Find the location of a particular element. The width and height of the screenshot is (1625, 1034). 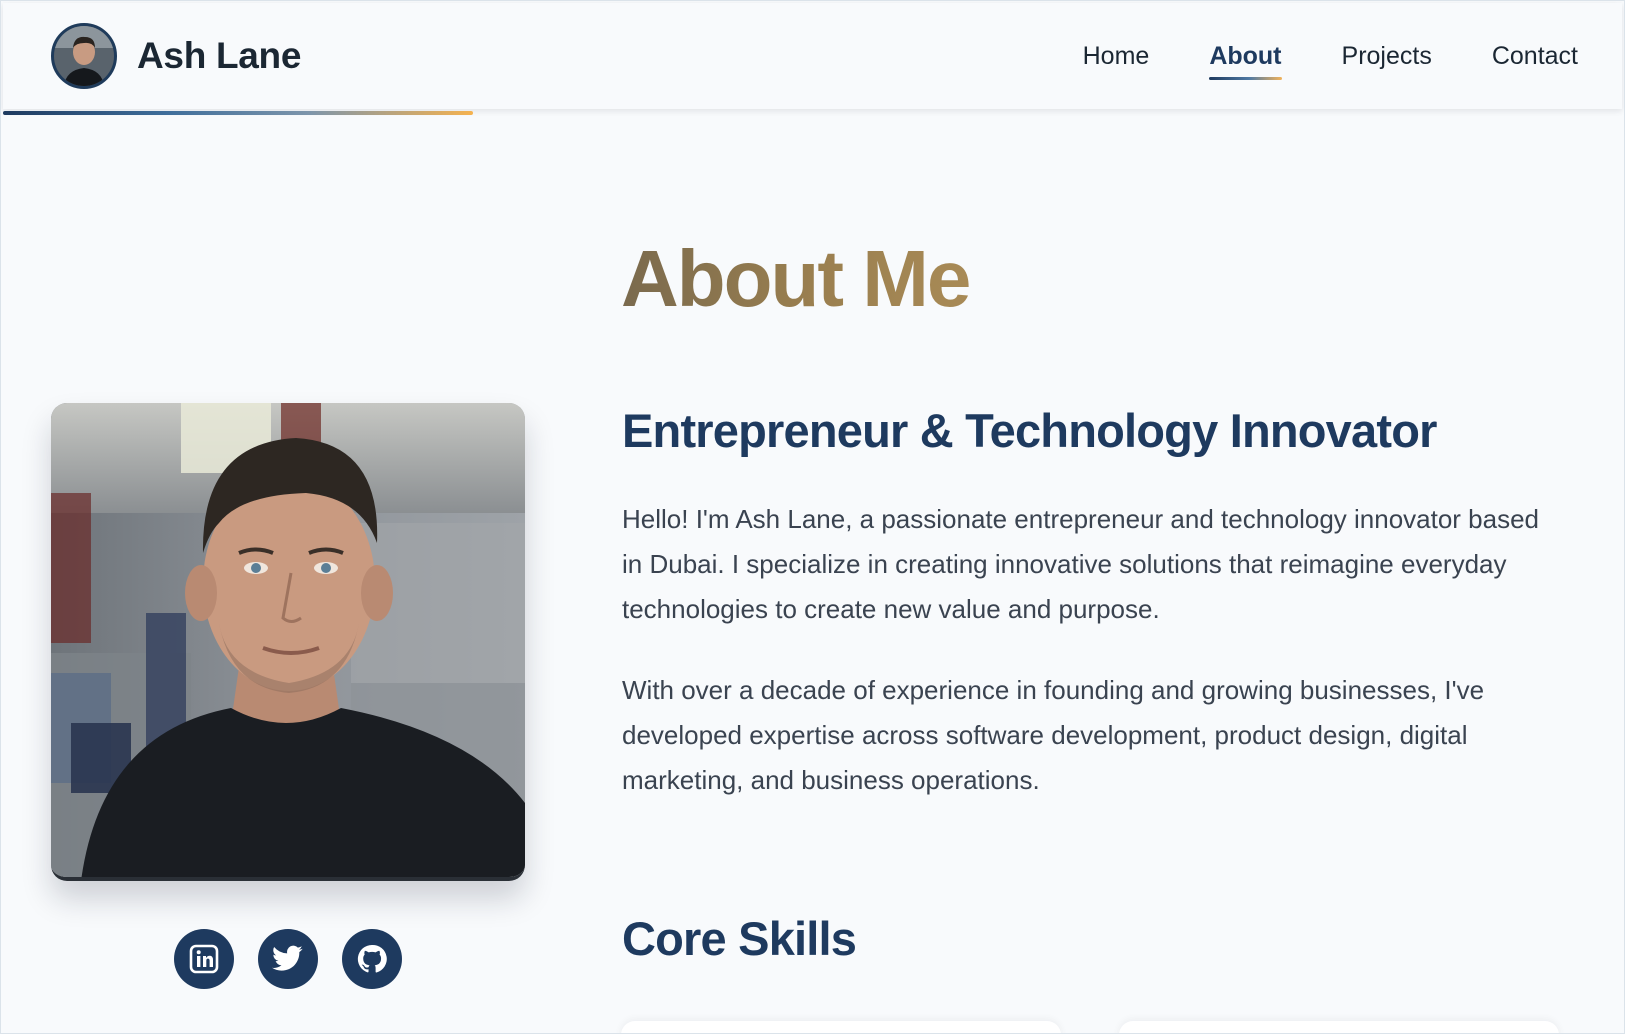

about-subtitle: Entrepreneur & Technology Innovator is located at coordinates (1029, 430).